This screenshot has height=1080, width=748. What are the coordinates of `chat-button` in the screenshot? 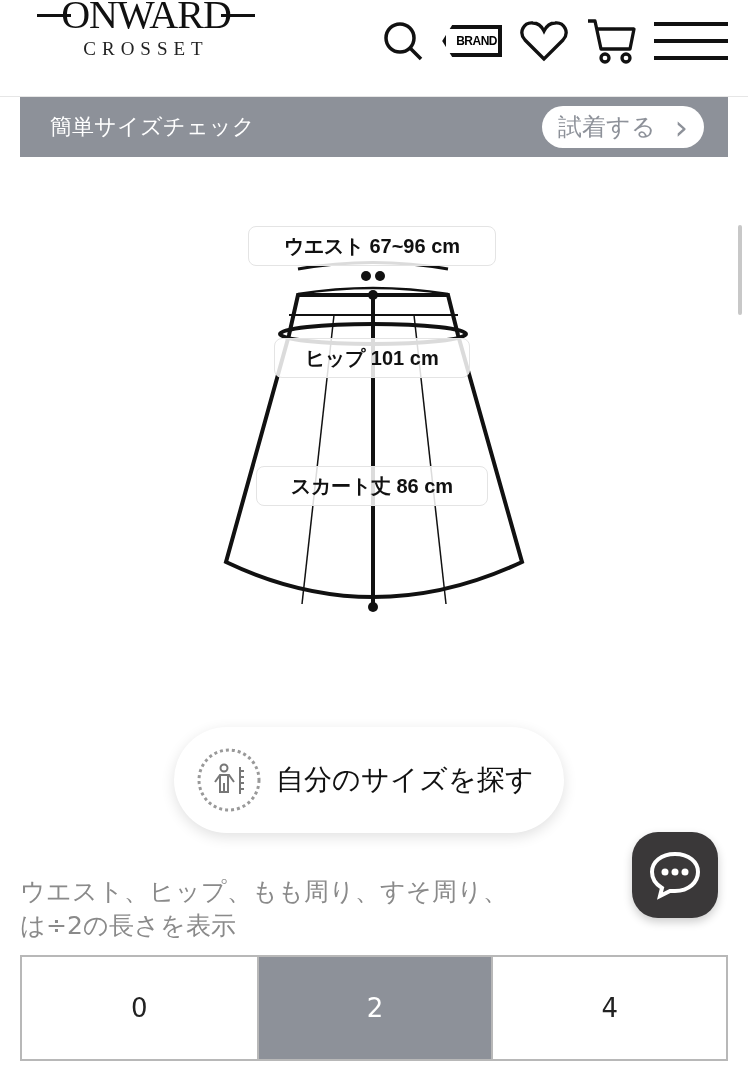 It's located at (675, 875).